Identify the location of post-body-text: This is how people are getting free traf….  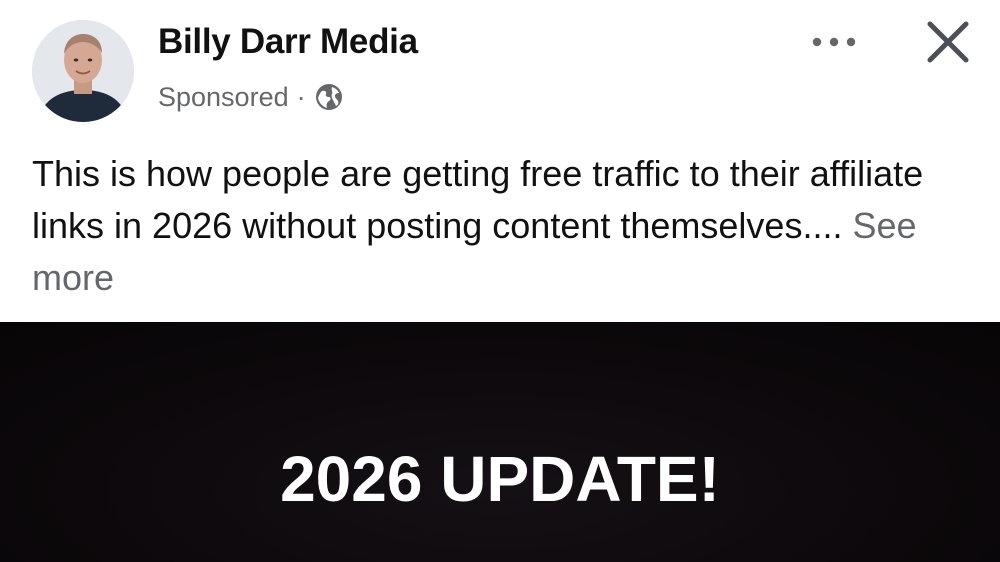
(478, 199).